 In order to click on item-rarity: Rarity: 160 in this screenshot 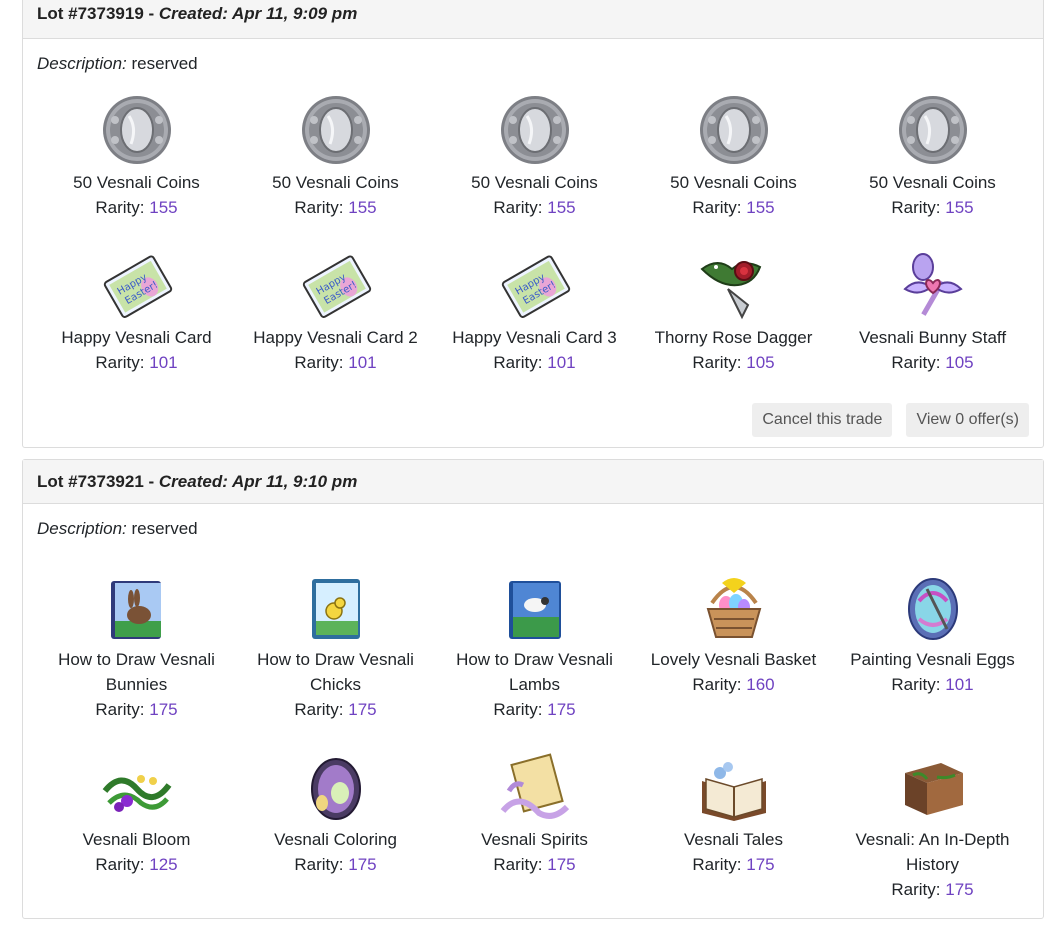, I will do `click(733, 684)`.